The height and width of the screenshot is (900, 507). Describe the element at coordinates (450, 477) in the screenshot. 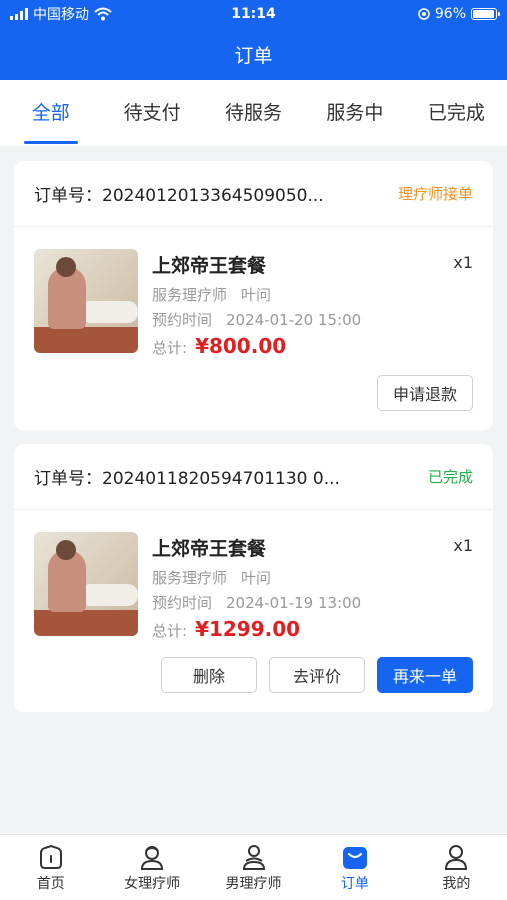

I see `order-status: 已完成` at that location.